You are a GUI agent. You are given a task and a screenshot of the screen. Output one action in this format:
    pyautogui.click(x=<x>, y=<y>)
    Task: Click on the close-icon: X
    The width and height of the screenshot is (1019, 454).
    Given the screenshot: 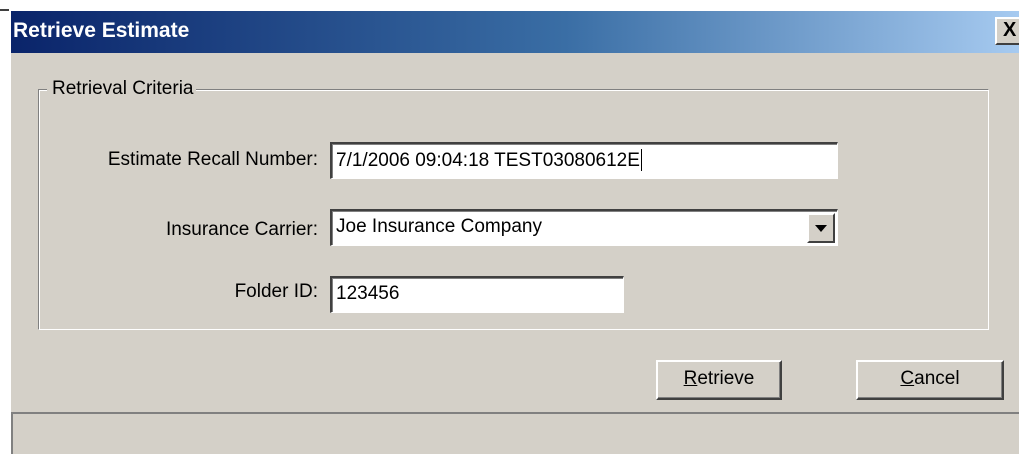 What is the action you would take?
    pyautogui.click(x=1010, y=30)
    